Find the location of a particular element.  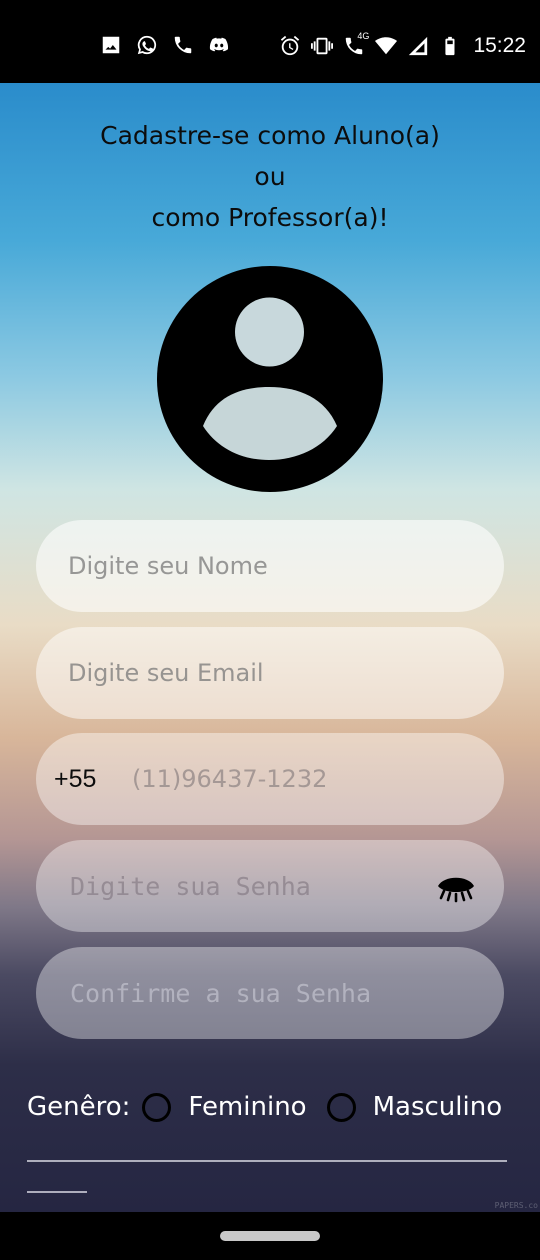

confirm-password-field is located at coordinates (270, 993).